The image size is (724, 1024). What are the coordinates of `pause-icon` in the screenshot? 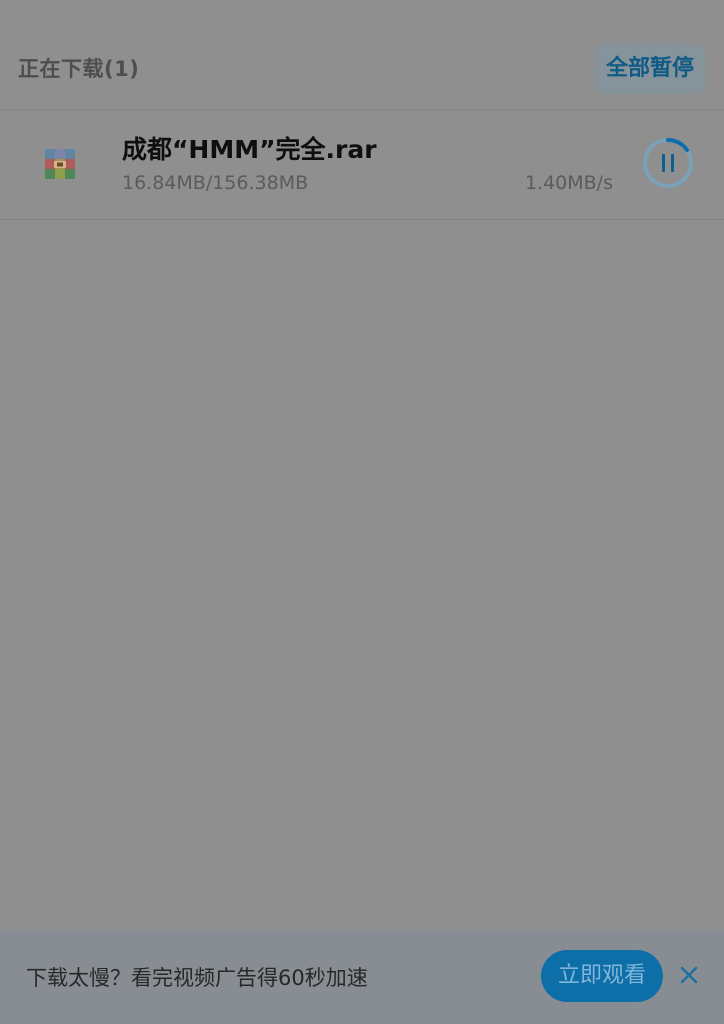 It's located at (668, 163).